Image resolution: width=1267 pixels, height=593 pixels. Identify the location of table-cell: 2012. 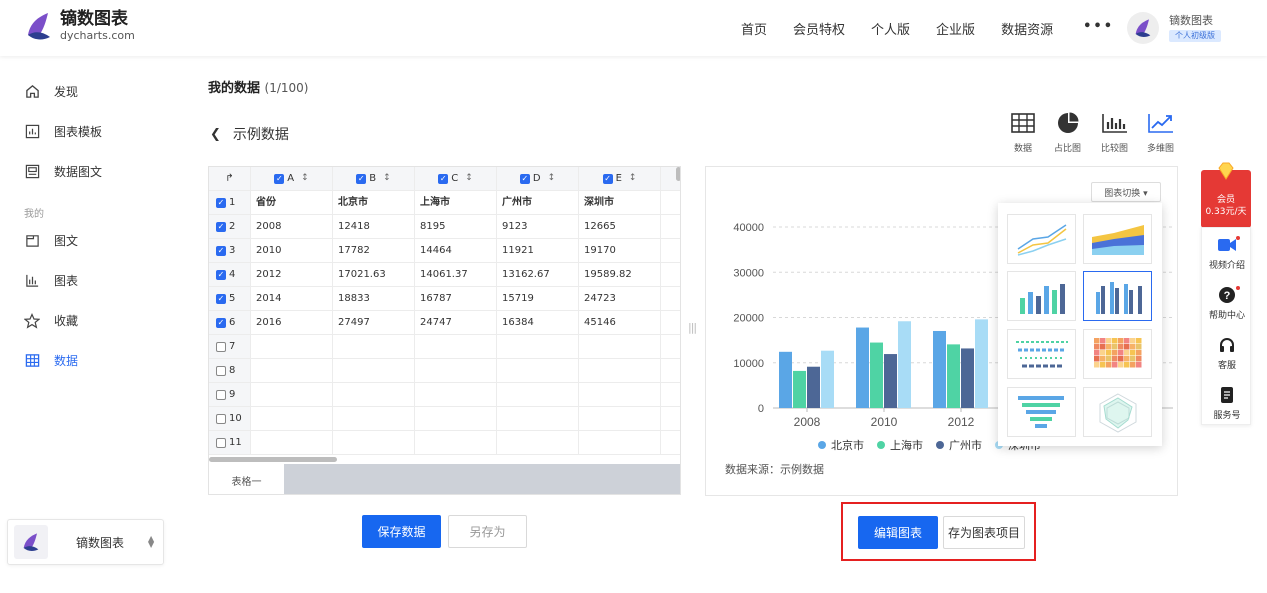
(292, 275).